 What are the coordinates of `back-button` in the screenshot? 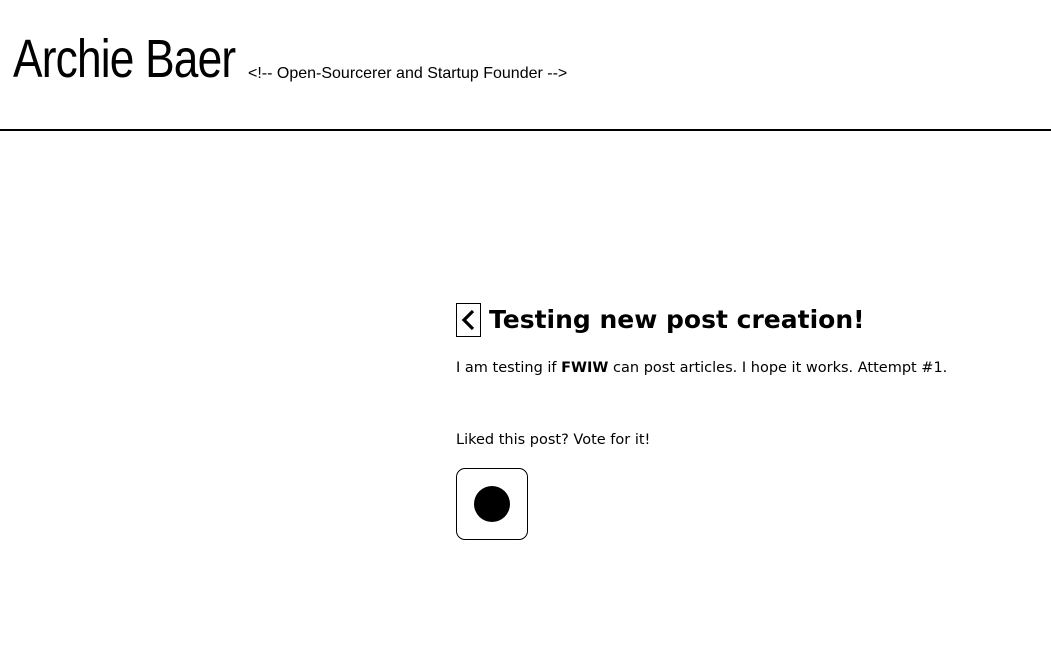 It's located at (468, 320).